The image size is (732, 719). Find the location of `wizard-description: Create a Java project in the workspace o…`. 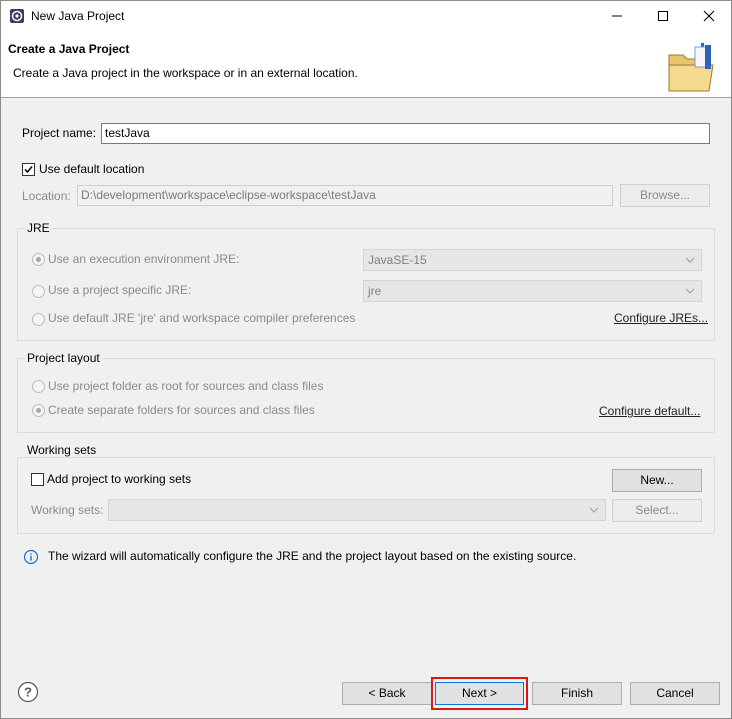

wizard-description: Create a Java project in the workspace o… is located at coordinates (185, 73).